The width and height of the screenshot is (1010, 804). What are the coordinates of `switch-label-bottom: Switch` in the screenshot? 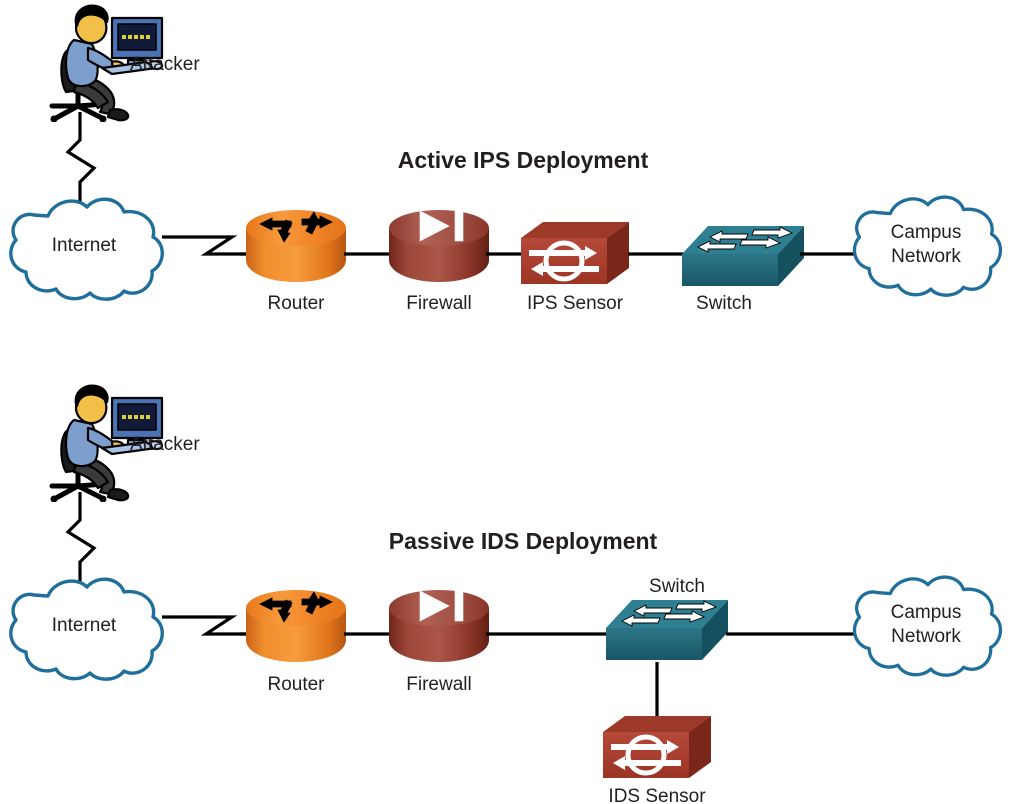 It's located at (677, 586).